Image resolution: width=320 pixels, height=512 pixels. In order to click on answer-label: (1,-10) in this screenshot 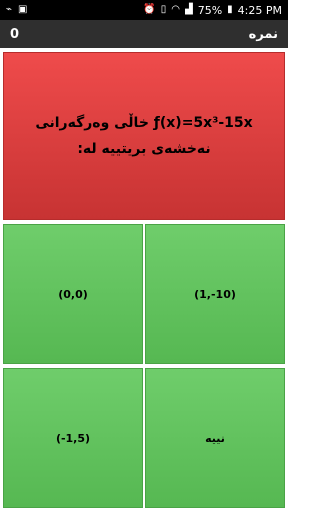, I will do `click(215, 294)`.